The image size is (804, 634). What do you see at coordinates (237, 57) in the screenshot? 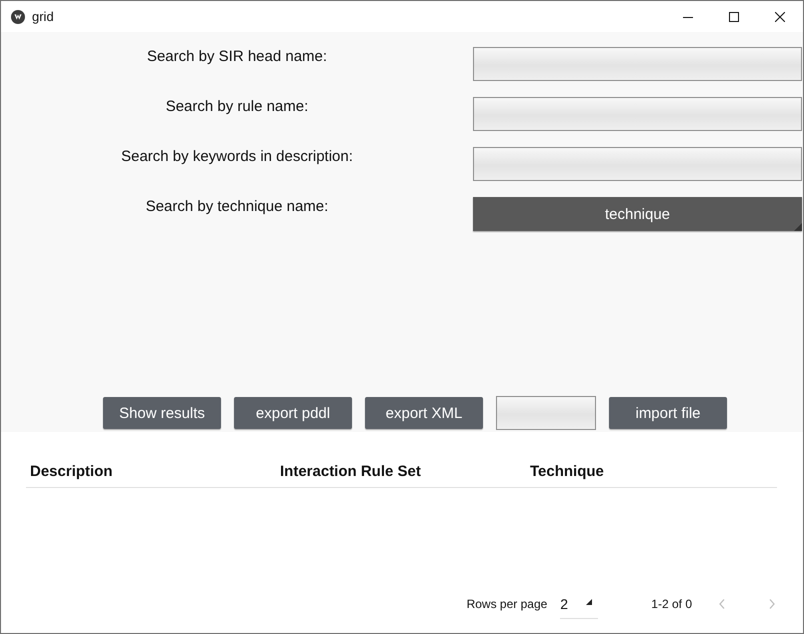
I see `field-label: Search by SIR head name:` at bounding box center [237, 57].